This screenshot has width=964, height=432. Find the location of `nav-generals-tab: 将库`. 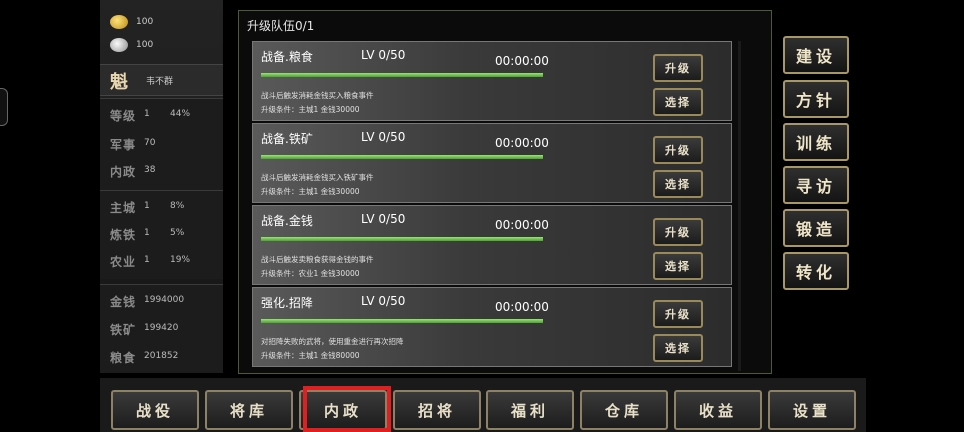

nav-generals-tab: 将库 is located at coordinates (249, 410).